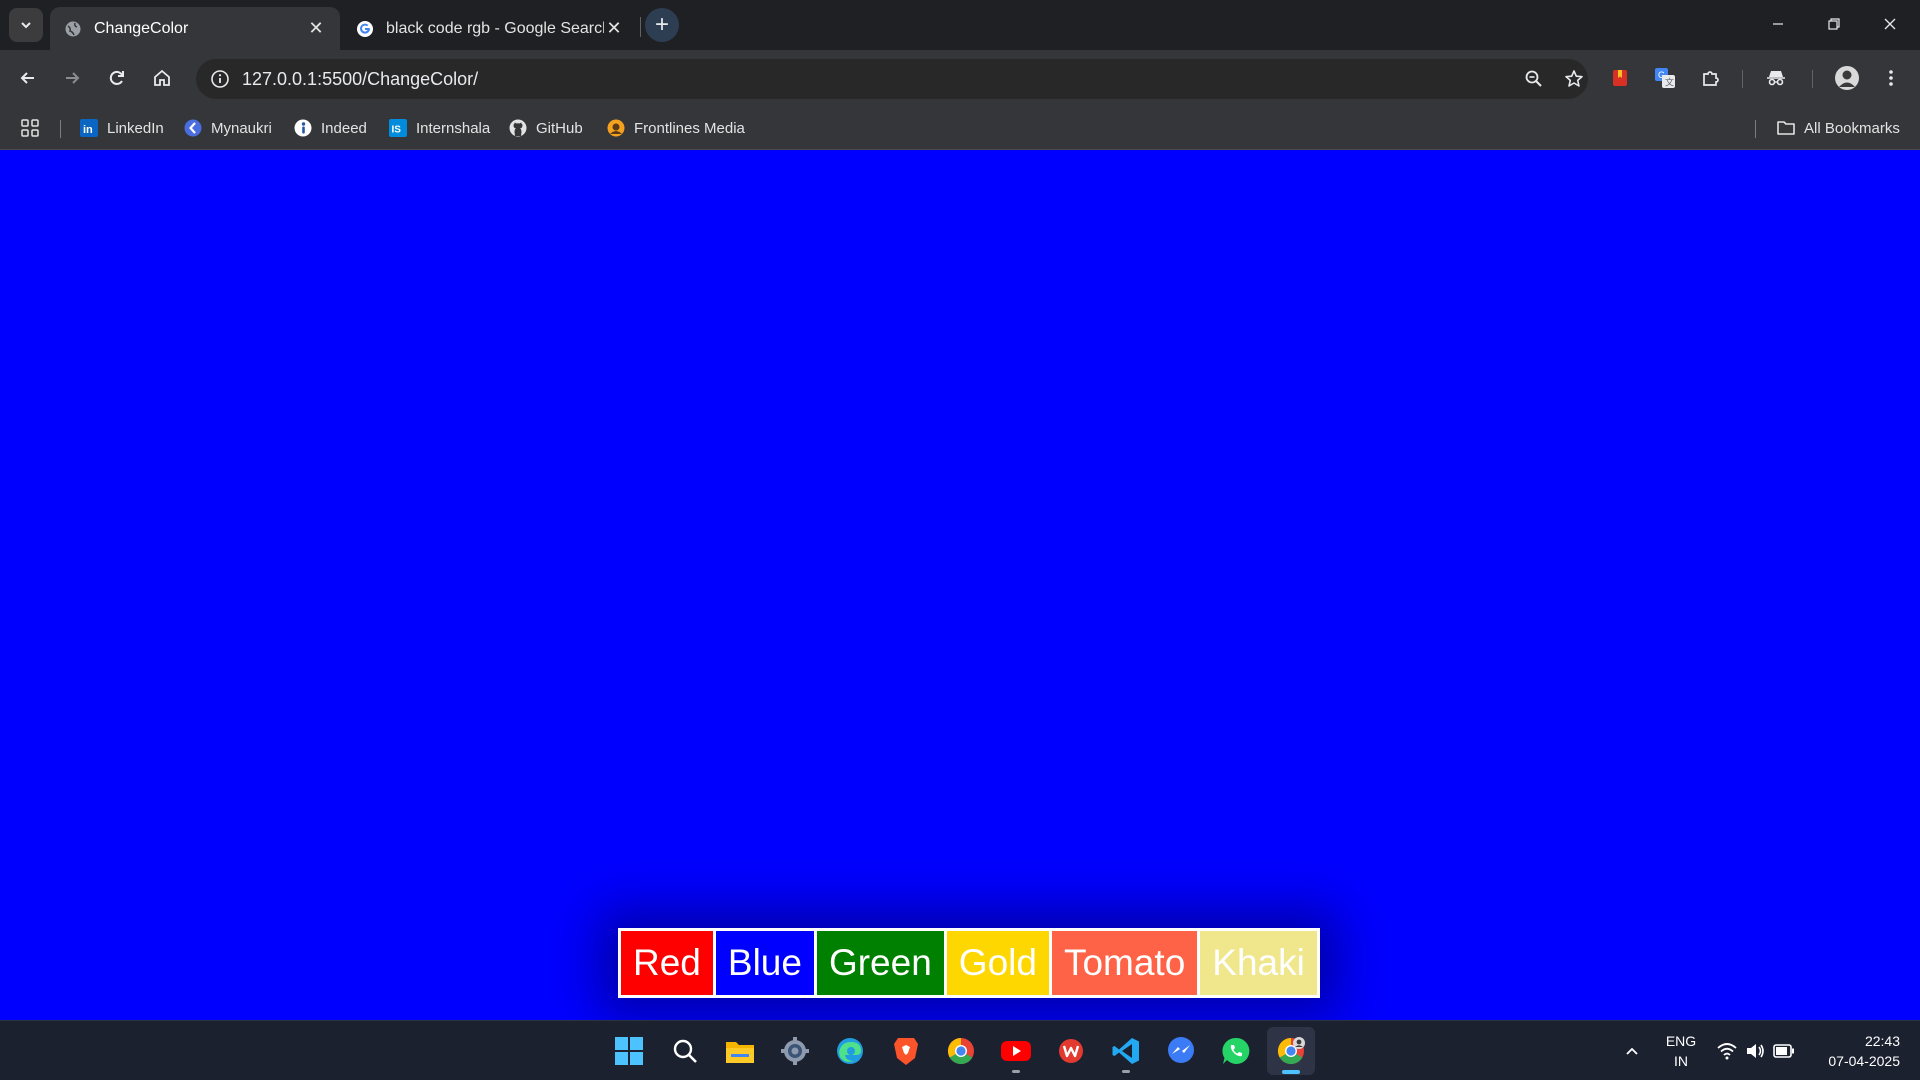 The height and width of the screenshot is (1080, 1920). I want to click on taskbar-chrome-profile, so click(1291, 1051).